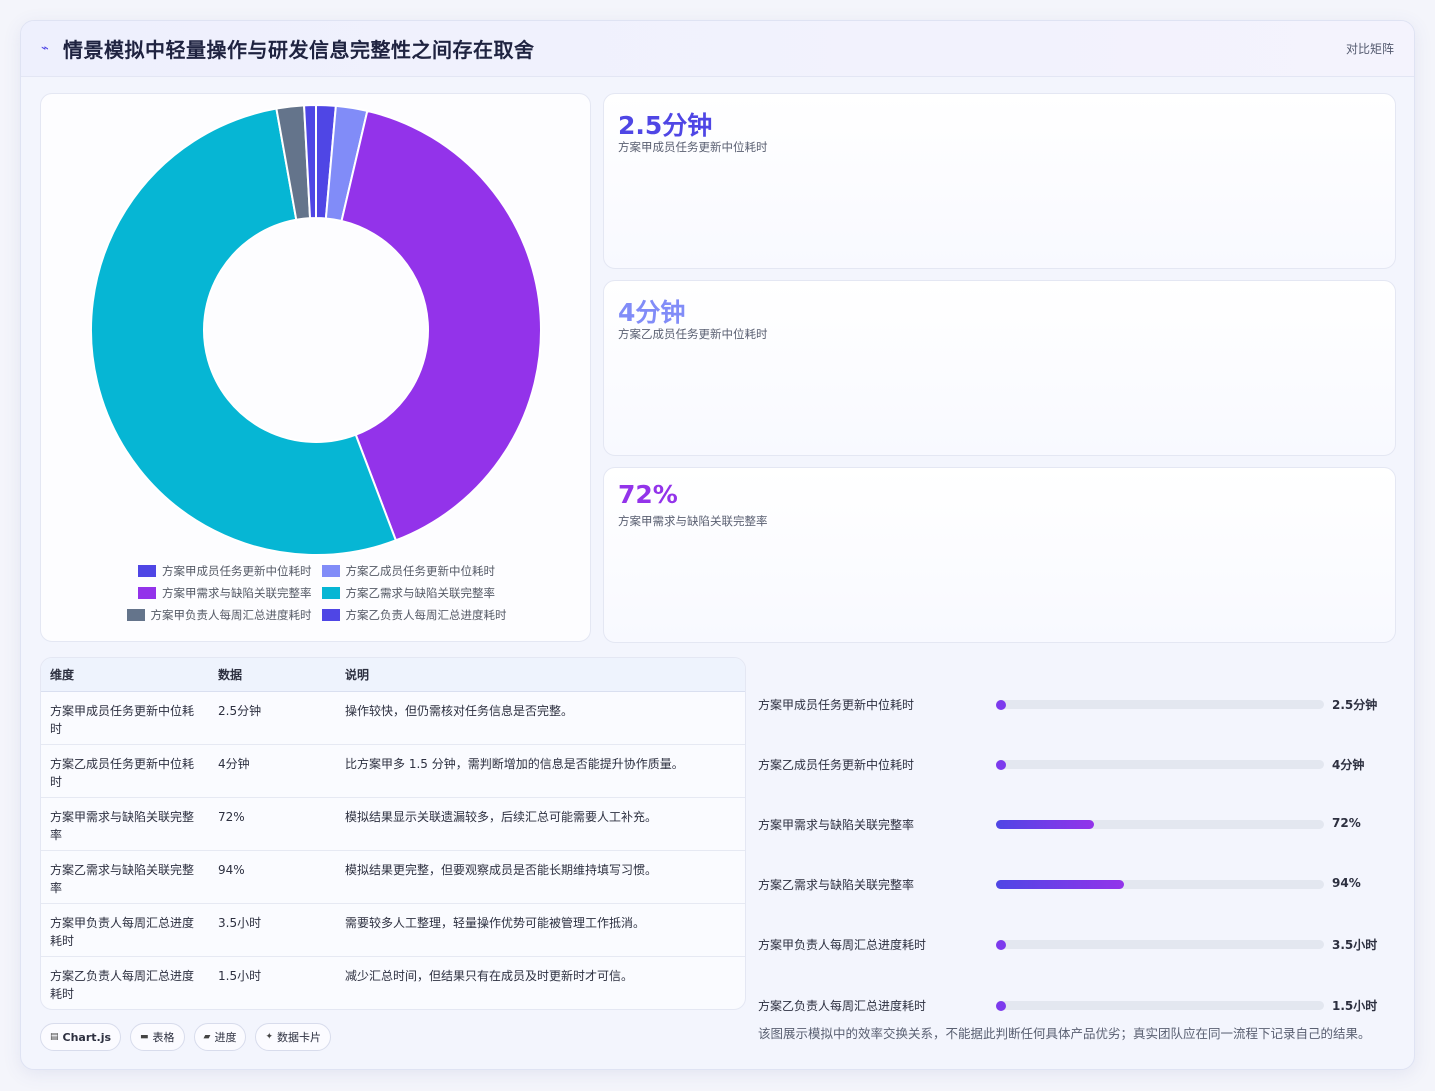  I want to click on library-chips: ▤ Chart.js ▬ 表格 ▰ 进度 ✦ 数据卡片, so click(186, 1037).